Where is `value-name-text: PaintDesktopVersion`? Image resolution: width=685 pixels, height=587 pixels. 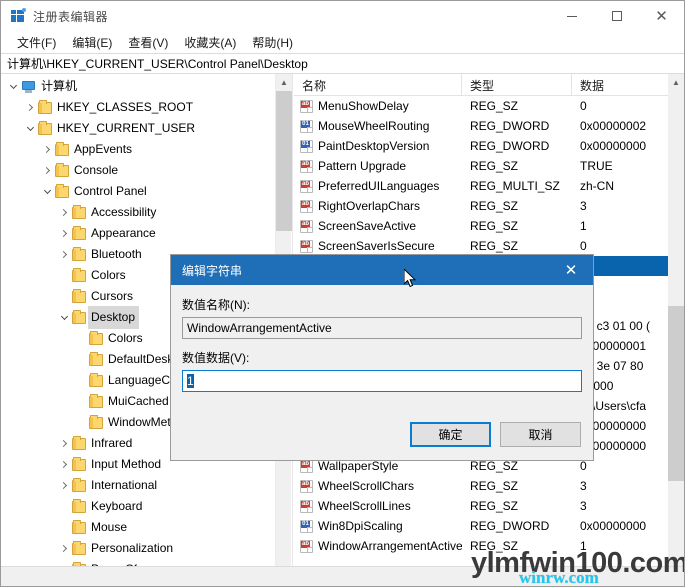 value-name-text: PaintDesktopVersion is located at coordinates (374, 146).